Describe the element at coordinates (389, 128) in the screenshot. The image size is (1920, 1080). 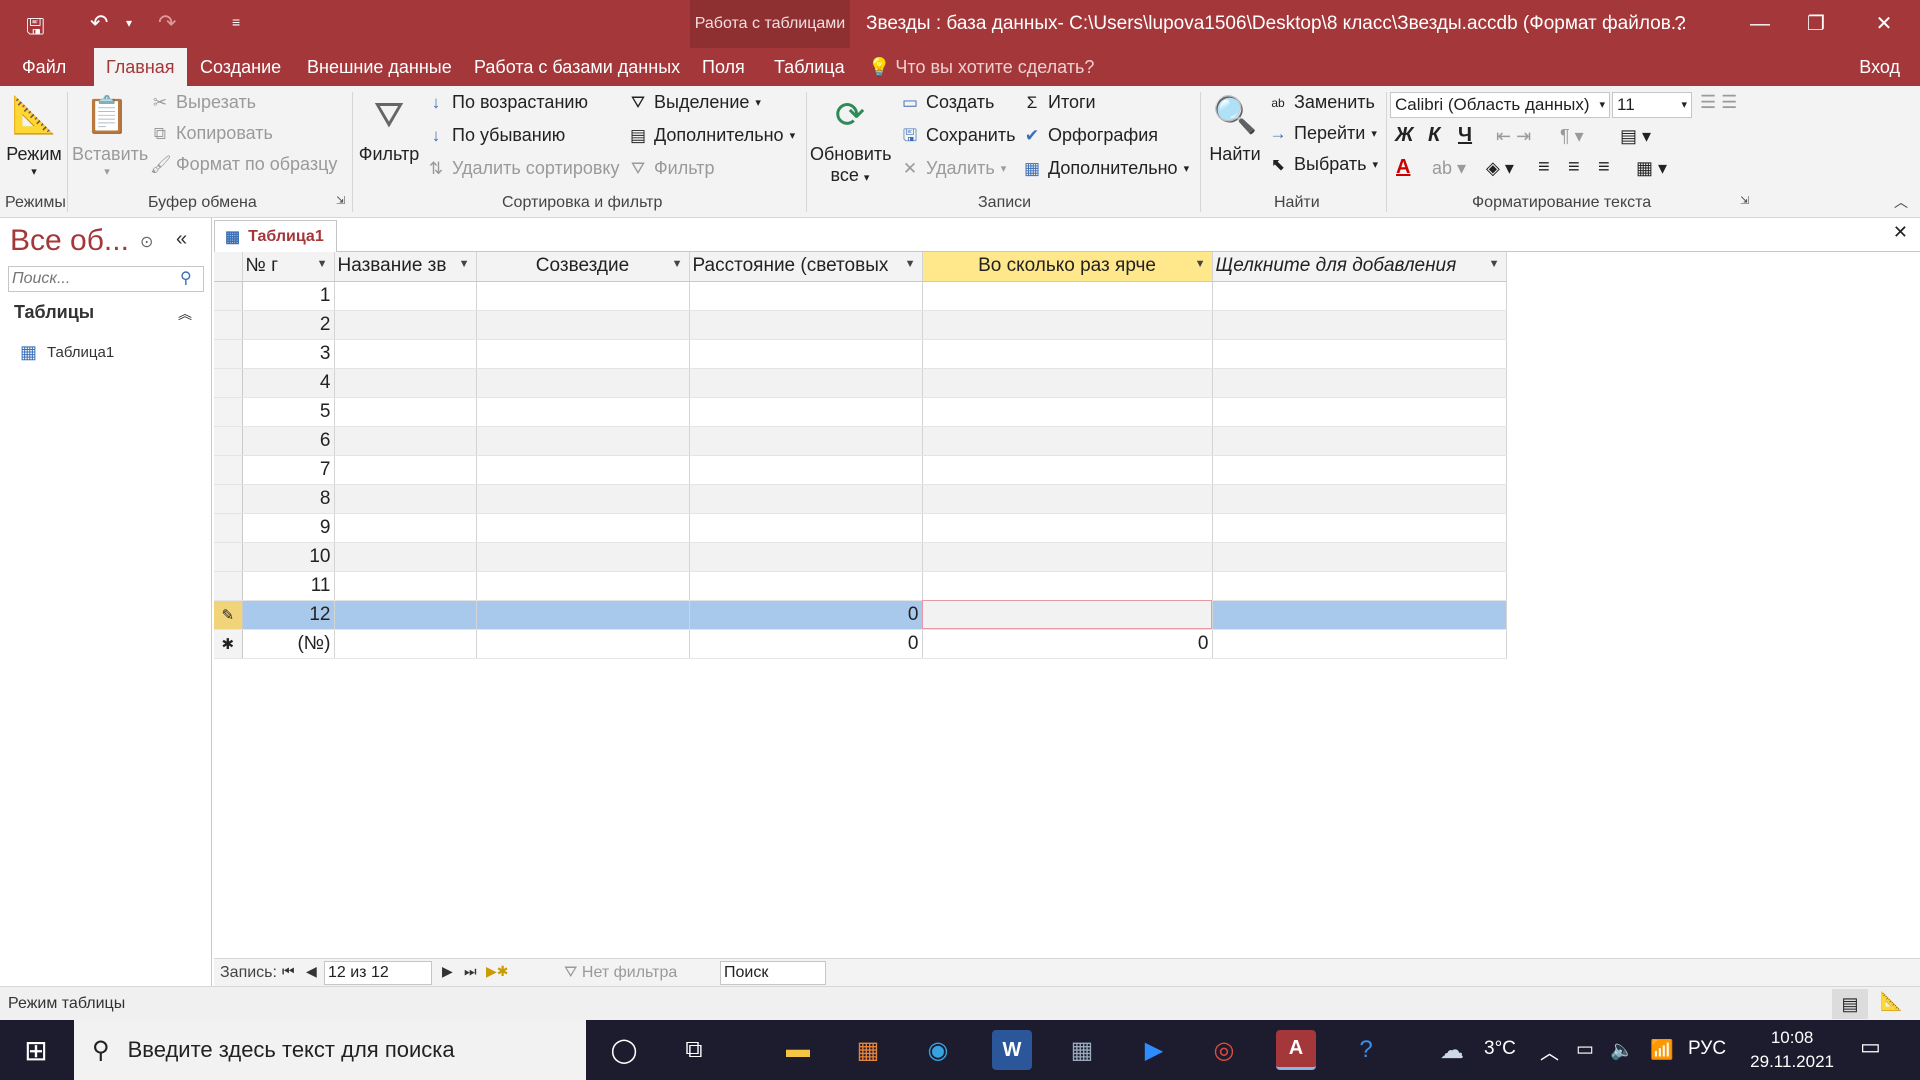
I see `filter-button: ⛛ Фильтр` at that location.